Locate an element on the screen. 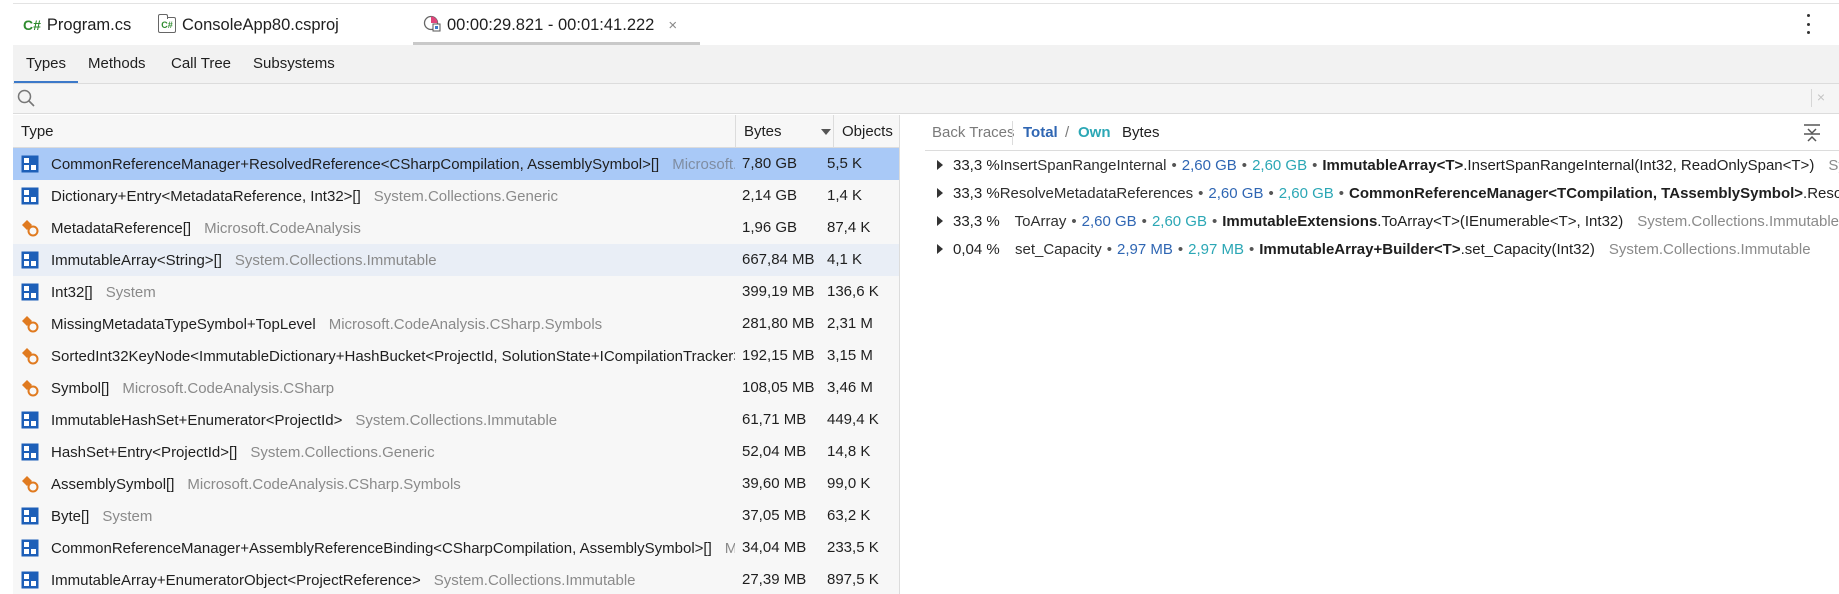  objects-cell: 63,2 K is located at coordinates (849, 515).